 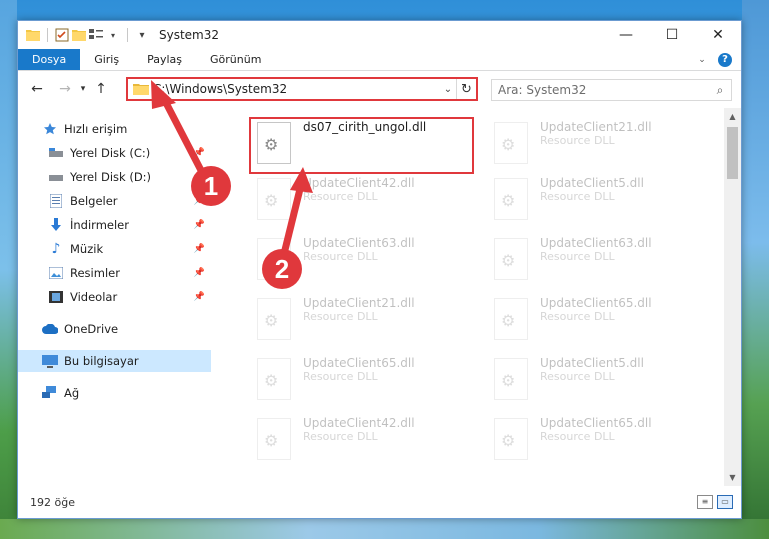 I want to click on address-path: C:\Windows\System32, so click(x=296, y=89).